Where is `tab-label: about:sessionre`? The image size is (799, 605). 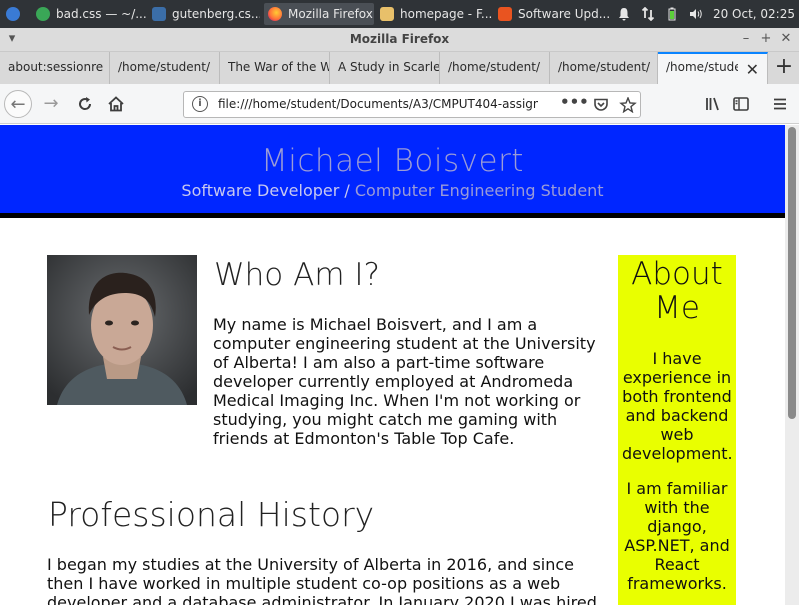 tab-label: about:sessionre is located at coordinates (56, 67).